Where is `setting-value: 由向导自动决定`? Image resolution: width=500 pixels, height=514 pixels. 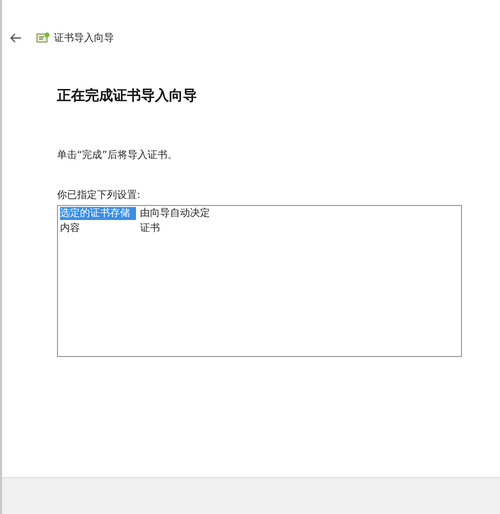
setting-value: 由向导自动决定 is located at coordinates (175, 213).